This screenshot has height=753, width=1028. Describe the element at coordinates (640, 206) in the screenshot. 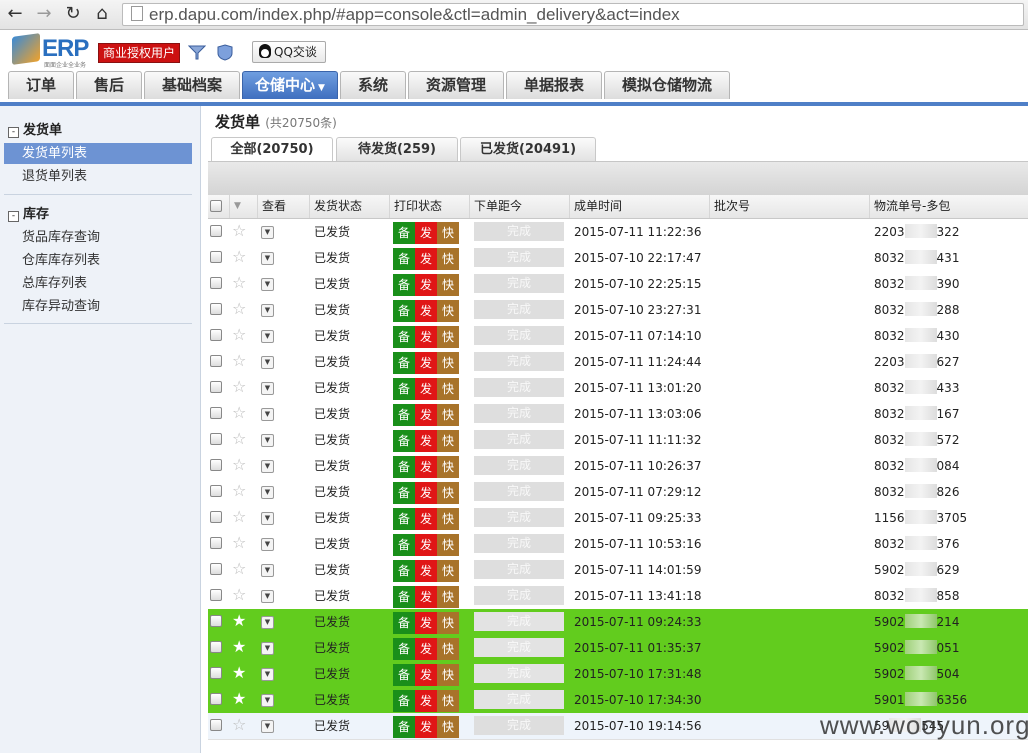

I see `col-header-order-time: 成单时间` at that location.